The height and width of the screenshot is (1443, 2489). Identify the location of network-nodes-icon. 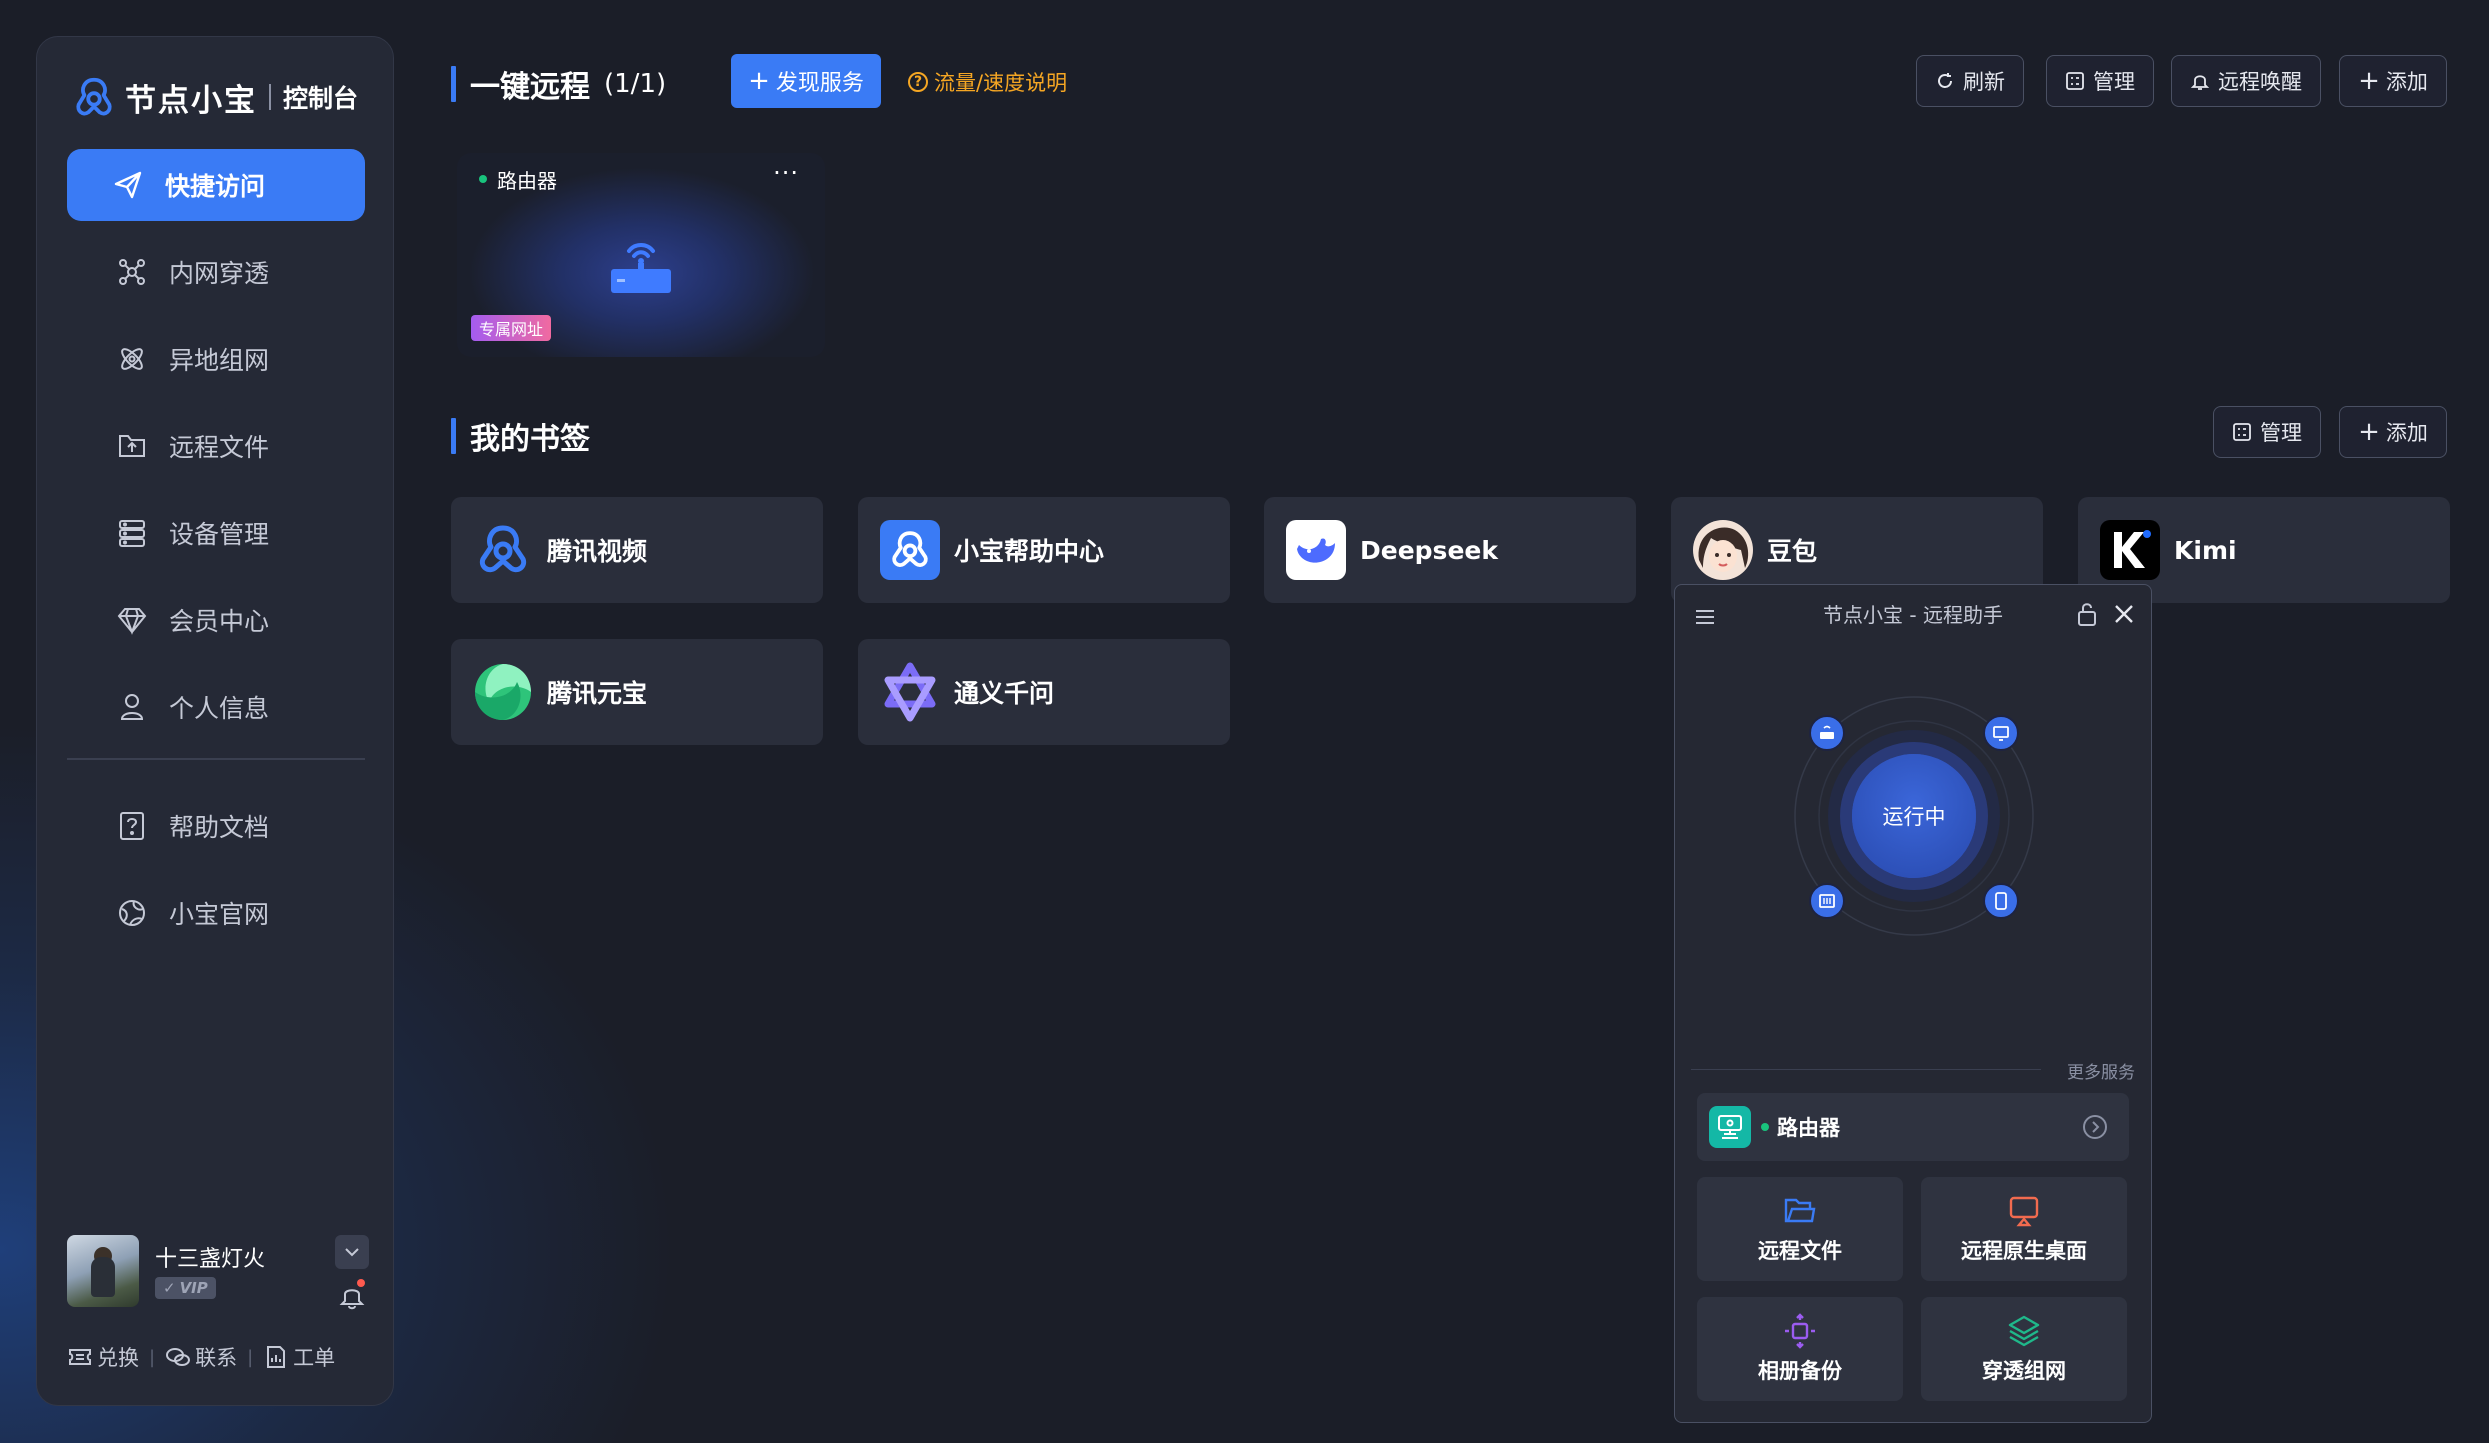
(132, 272).